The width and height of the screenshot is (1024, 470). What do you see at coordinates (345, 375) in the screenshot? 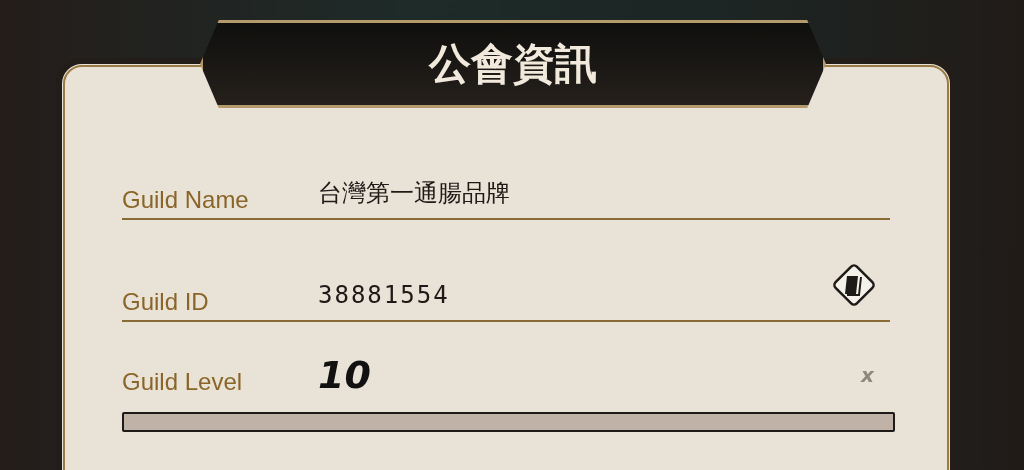
I see `level-value: 10` at bounding box center [345, 375].